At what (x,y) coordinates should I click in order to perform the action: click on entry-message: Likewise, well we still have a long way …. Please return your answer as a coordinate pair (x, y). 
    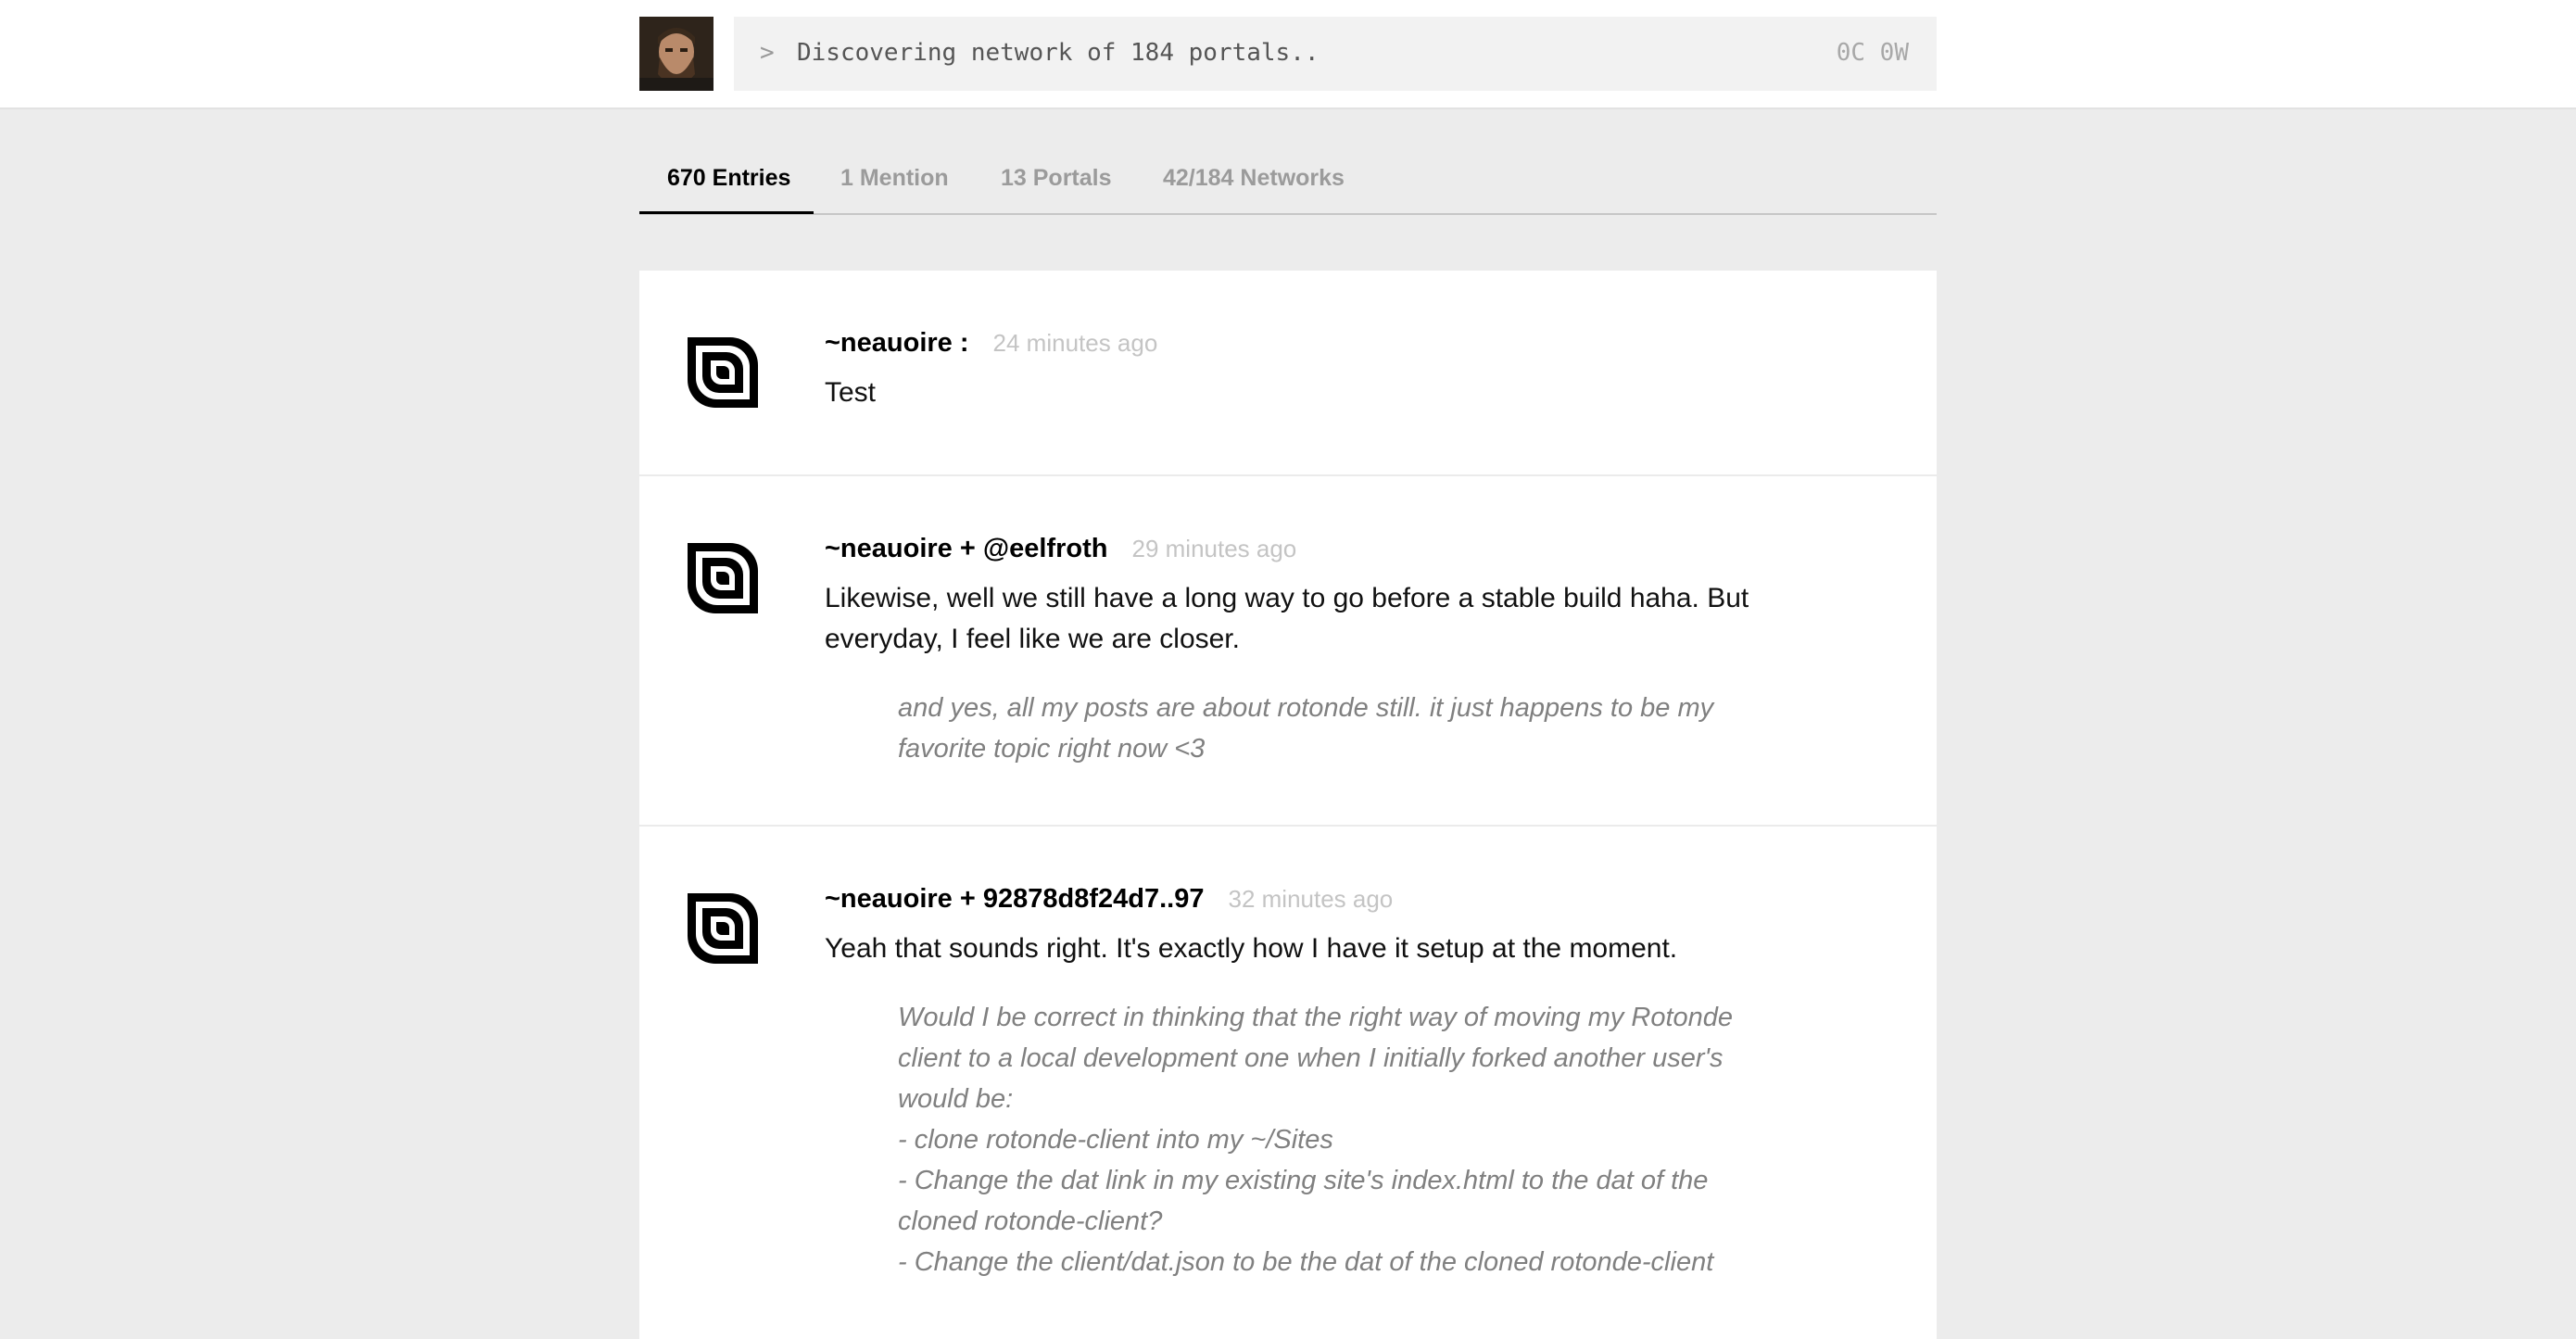
    Looking at the image, I should click on (1287, 618).